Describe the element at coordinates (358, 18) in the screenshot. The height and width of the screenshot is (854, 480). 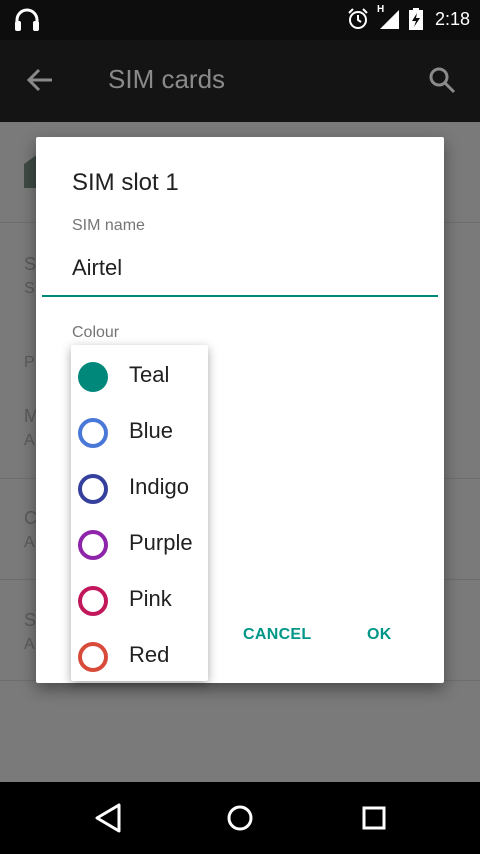
I see `alarm-icon` at that location.